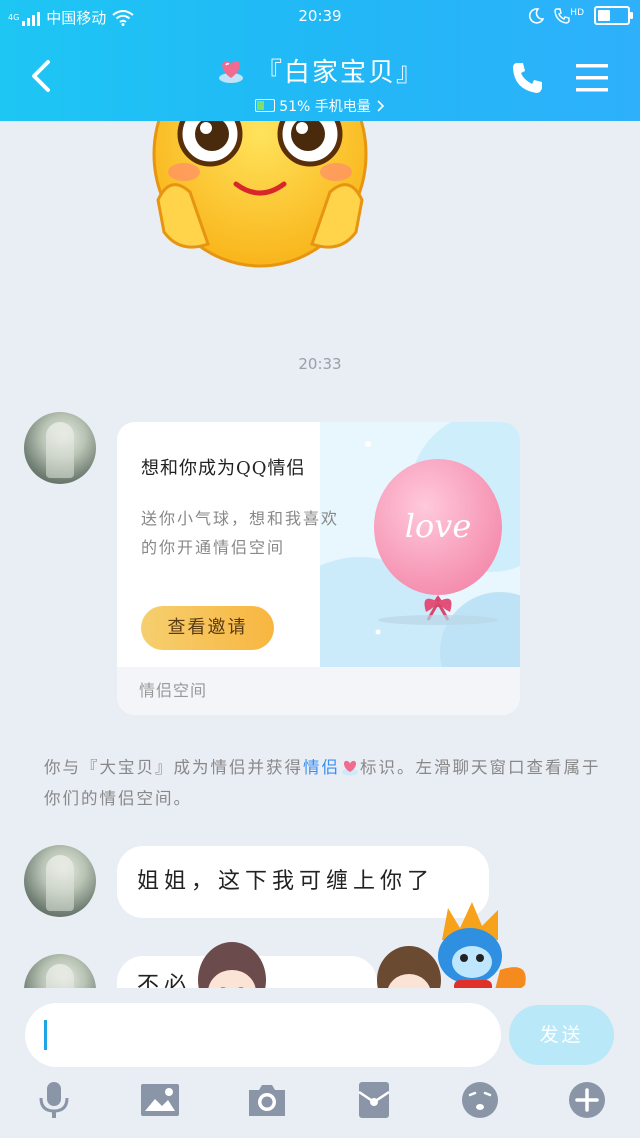 This screenshot has height=1138, width=640. What do you see at coordinates (320, 17) in the screenshot?
I see `status-bar: 4G 中国移动 20:39 HD` at bounding box center [320, 17].